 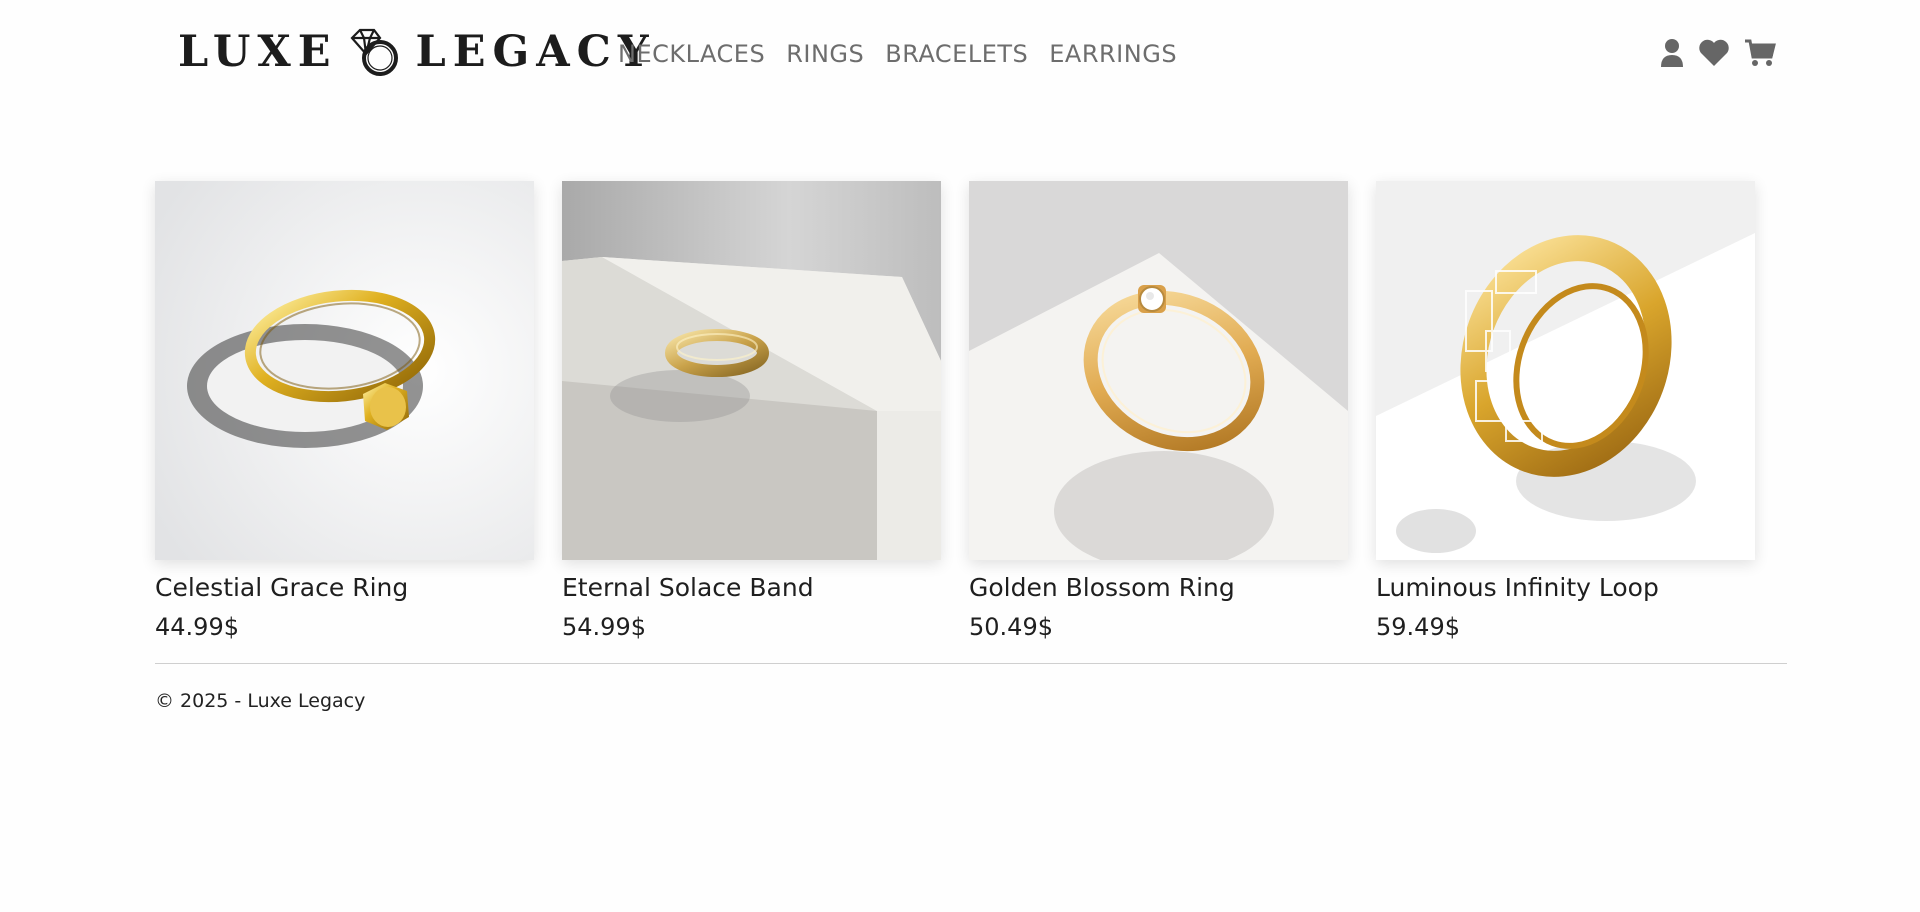 I want to click on nav-item-earrings: EARRINGS, so click(x=1113, y=54).